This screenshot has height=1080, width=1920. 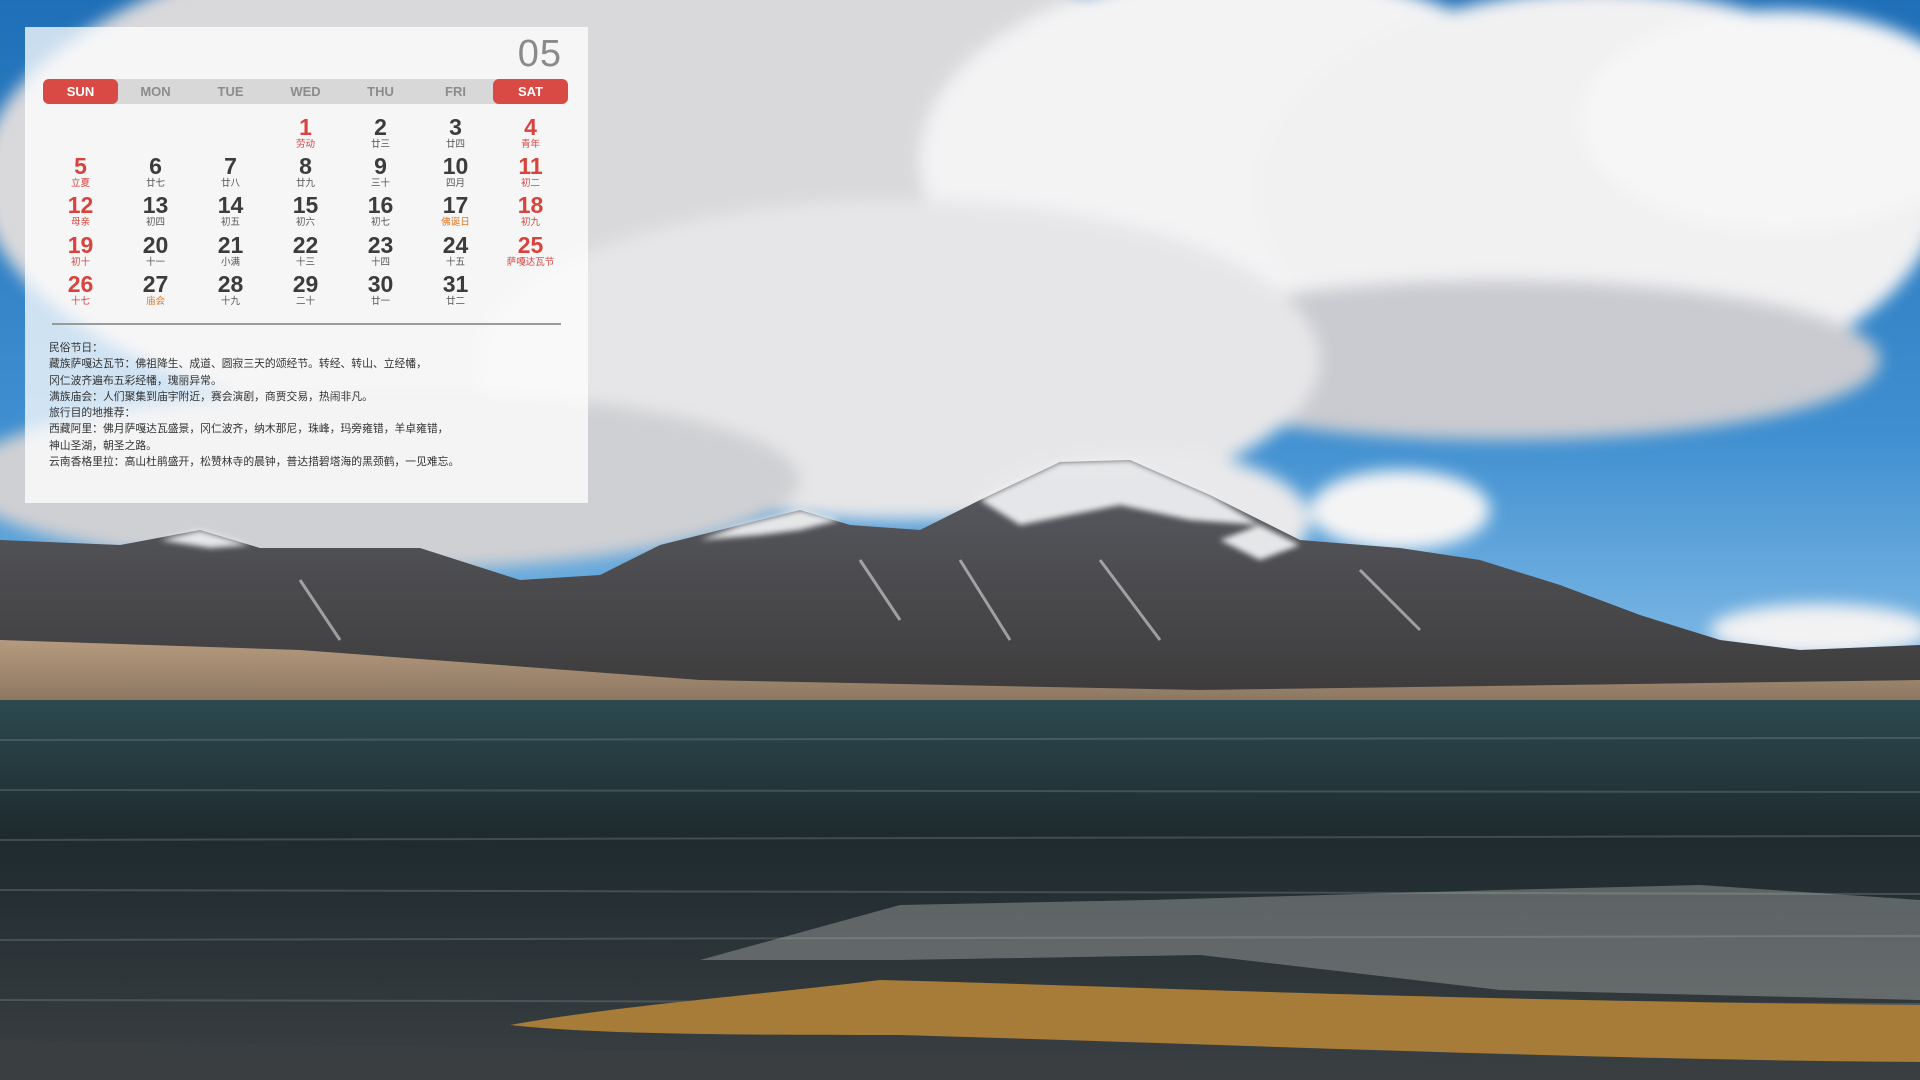 What do you see at coordinates (455, 127) in the screenshot?
I see `day-number: 3` at bounding box center [455, 127].